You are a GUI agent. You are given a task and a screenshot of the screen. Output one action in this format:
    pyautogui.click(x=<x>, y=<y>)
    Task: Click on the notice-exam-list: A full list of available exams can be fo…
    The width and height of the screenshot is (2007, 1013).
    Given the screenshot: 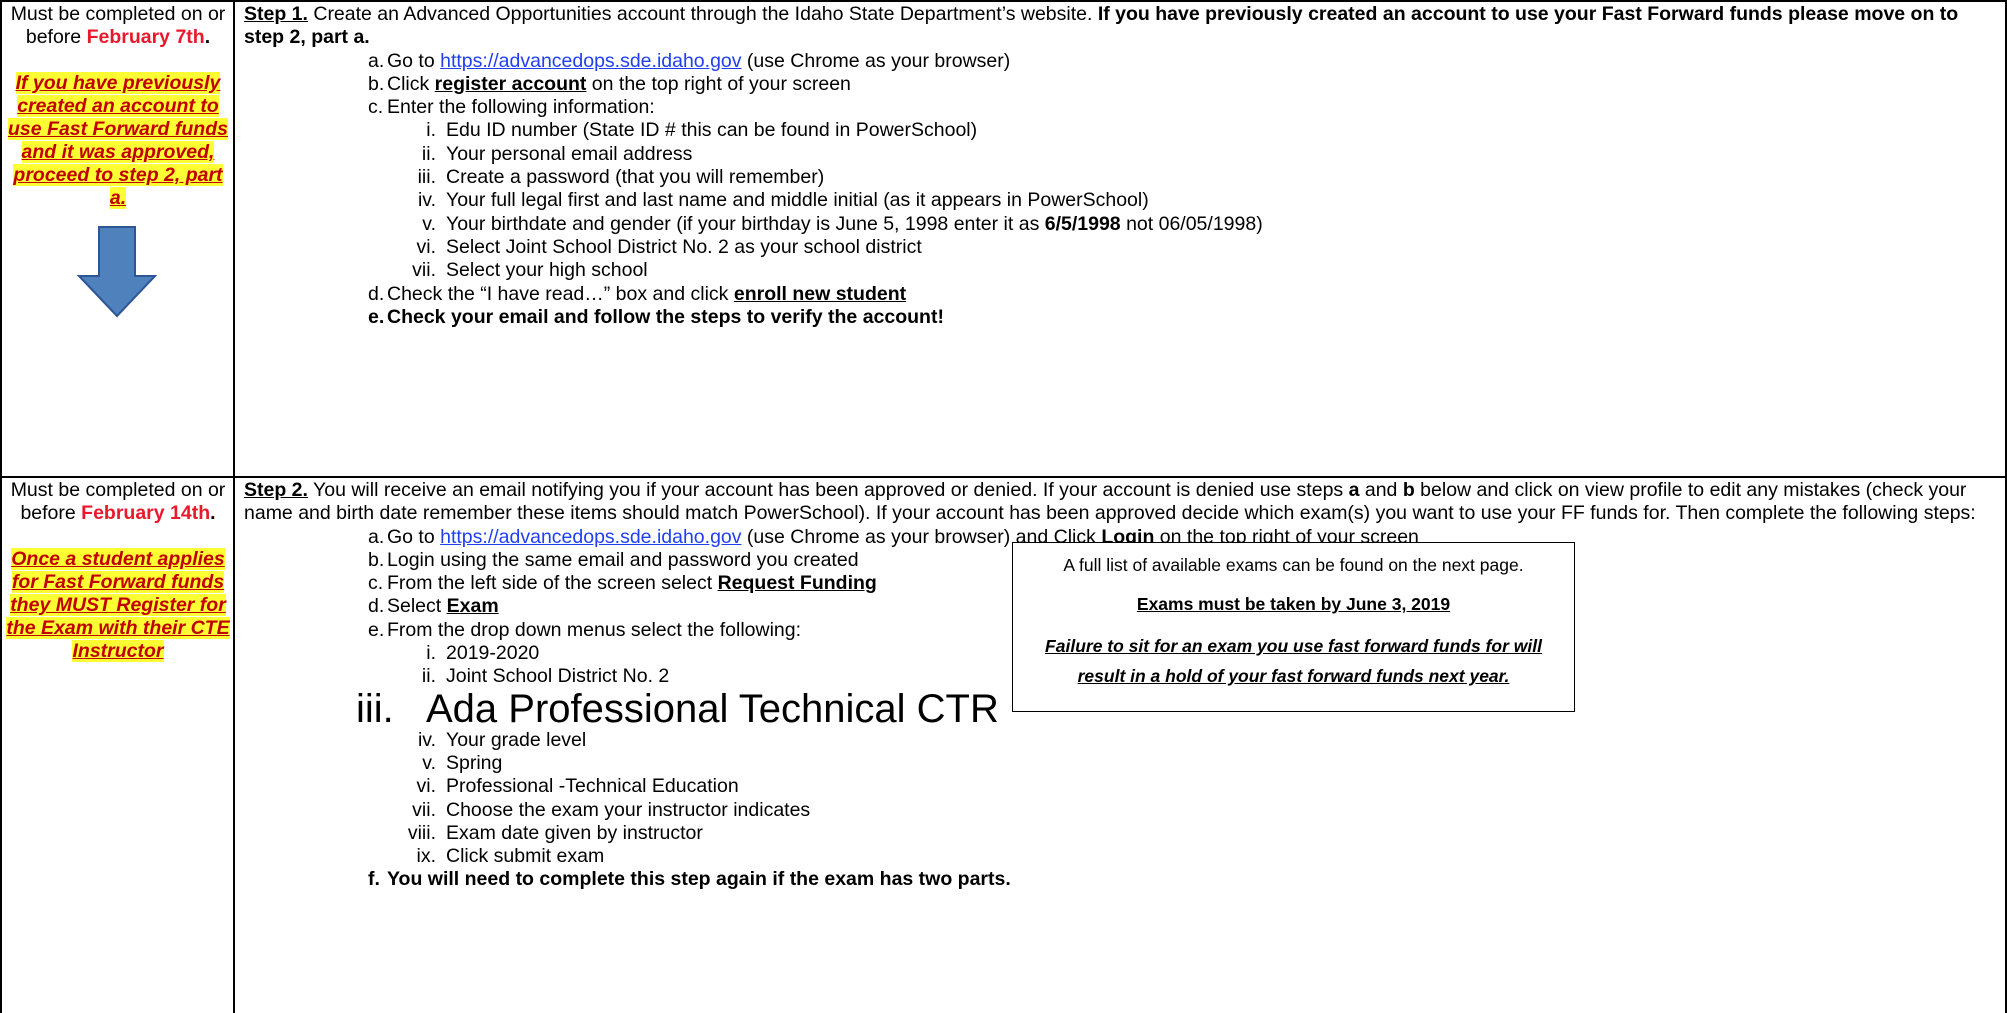 What is the action you would take?
    pyautogui.click(x=1293, y=565)
    